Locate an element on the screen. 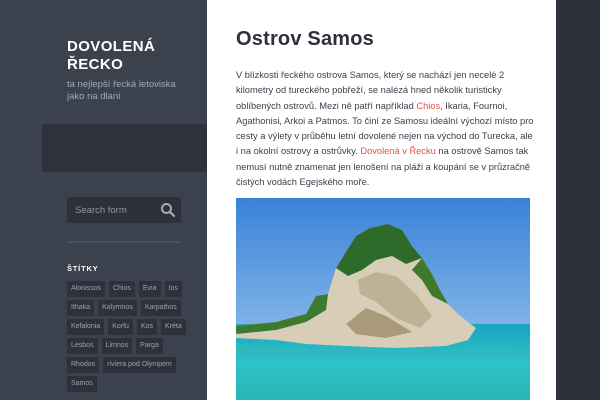 The image size is (600, 400). tag-link: Parga is located at coordinates (149, 346).